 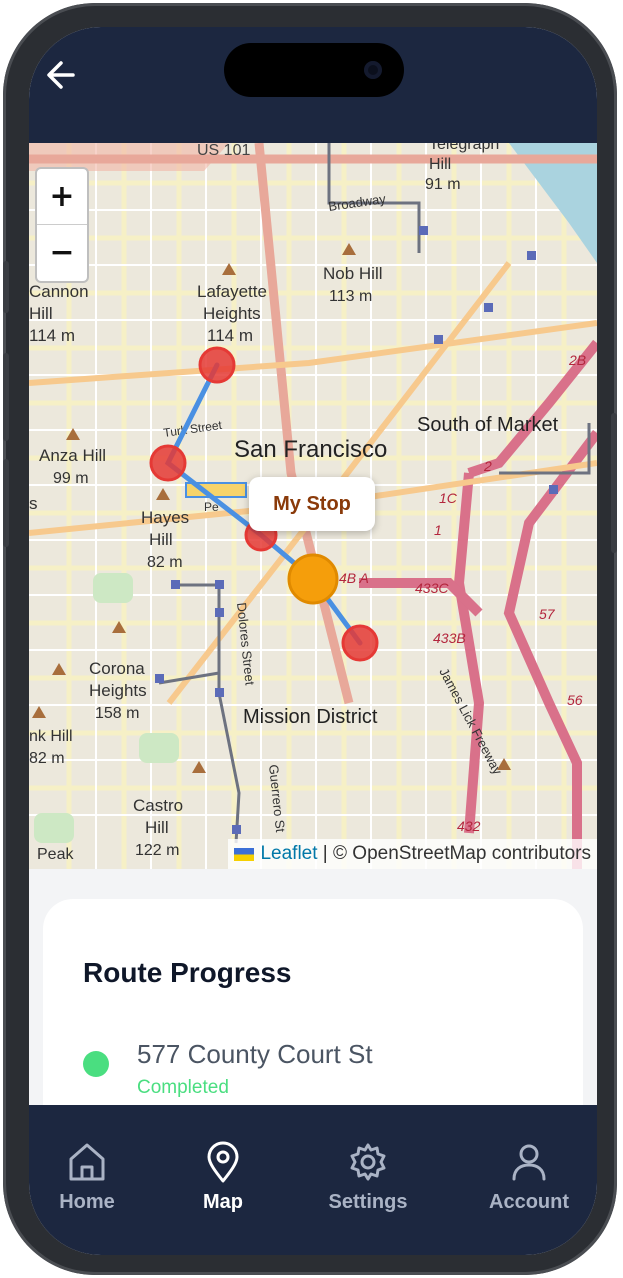 I want to click on arrow-left-icon, so click(x=61, y=75).